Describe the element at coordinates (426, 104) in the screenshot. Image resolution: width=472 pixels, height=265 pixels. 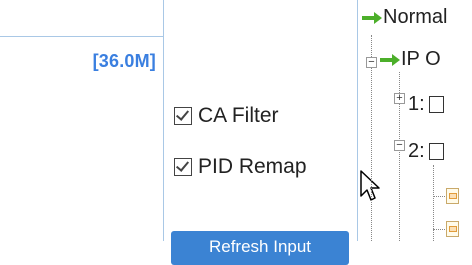
I see `tree-item-1: 1:` at that location.